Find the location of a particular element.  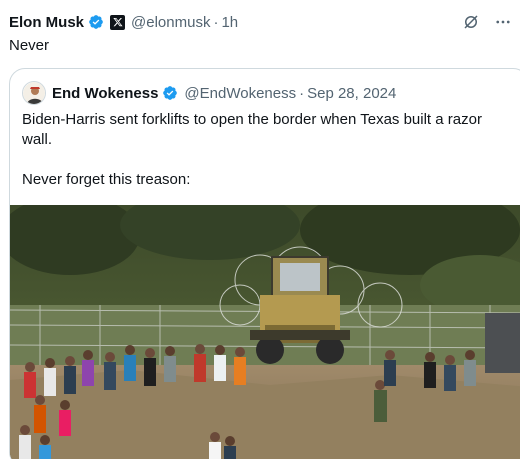

author-handle: @elonmusk is located at coordinates (170, 22).